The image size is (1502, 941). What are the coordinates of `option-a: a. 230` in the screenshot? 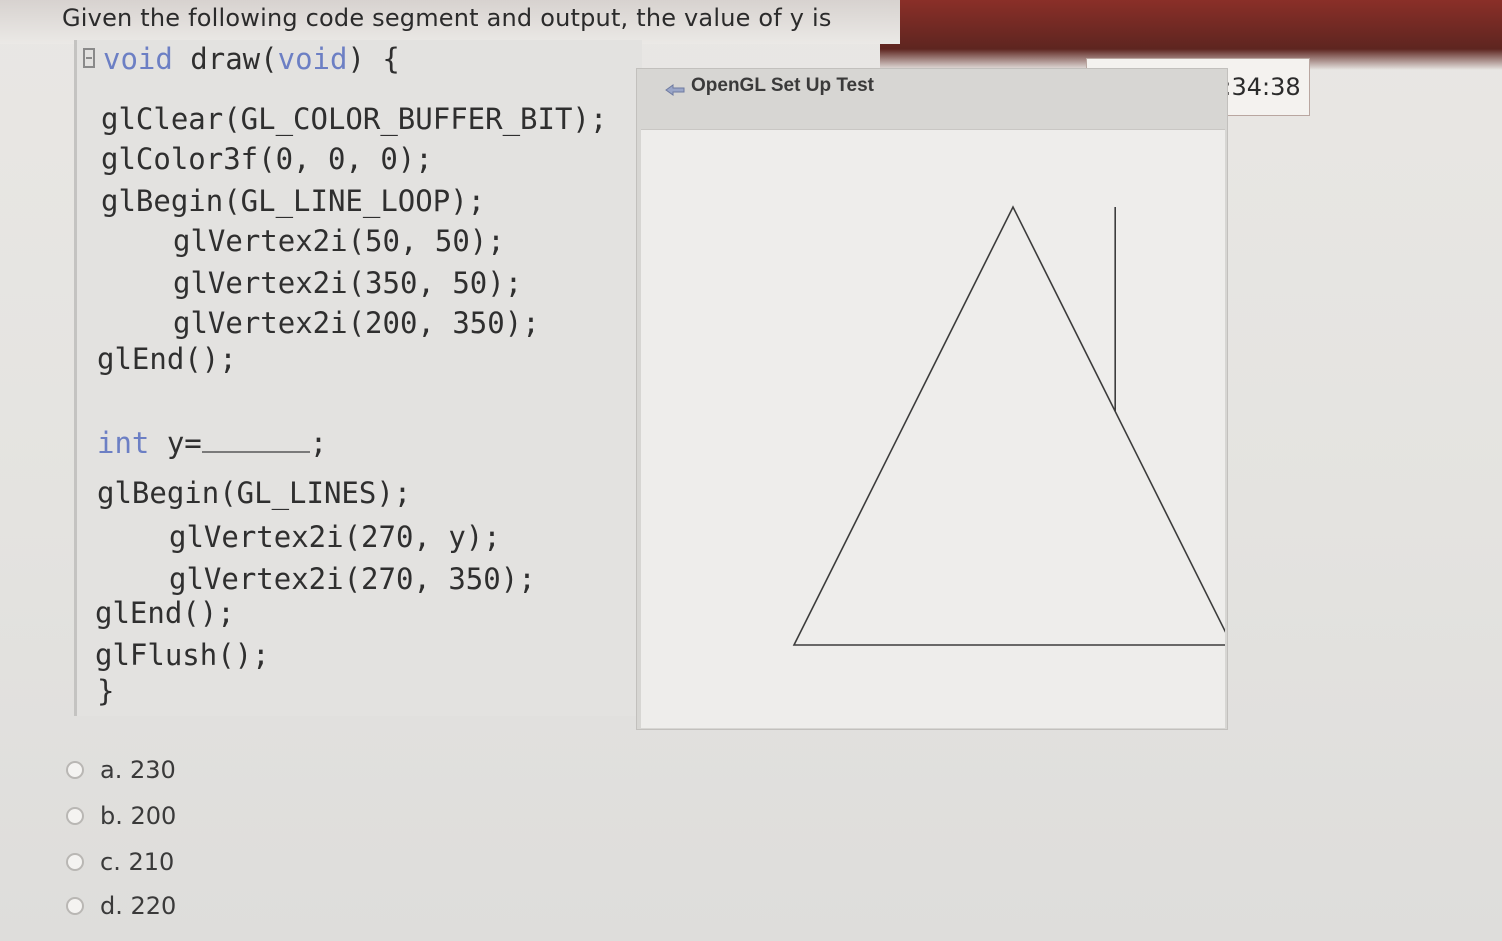 It's located at (121, 770).